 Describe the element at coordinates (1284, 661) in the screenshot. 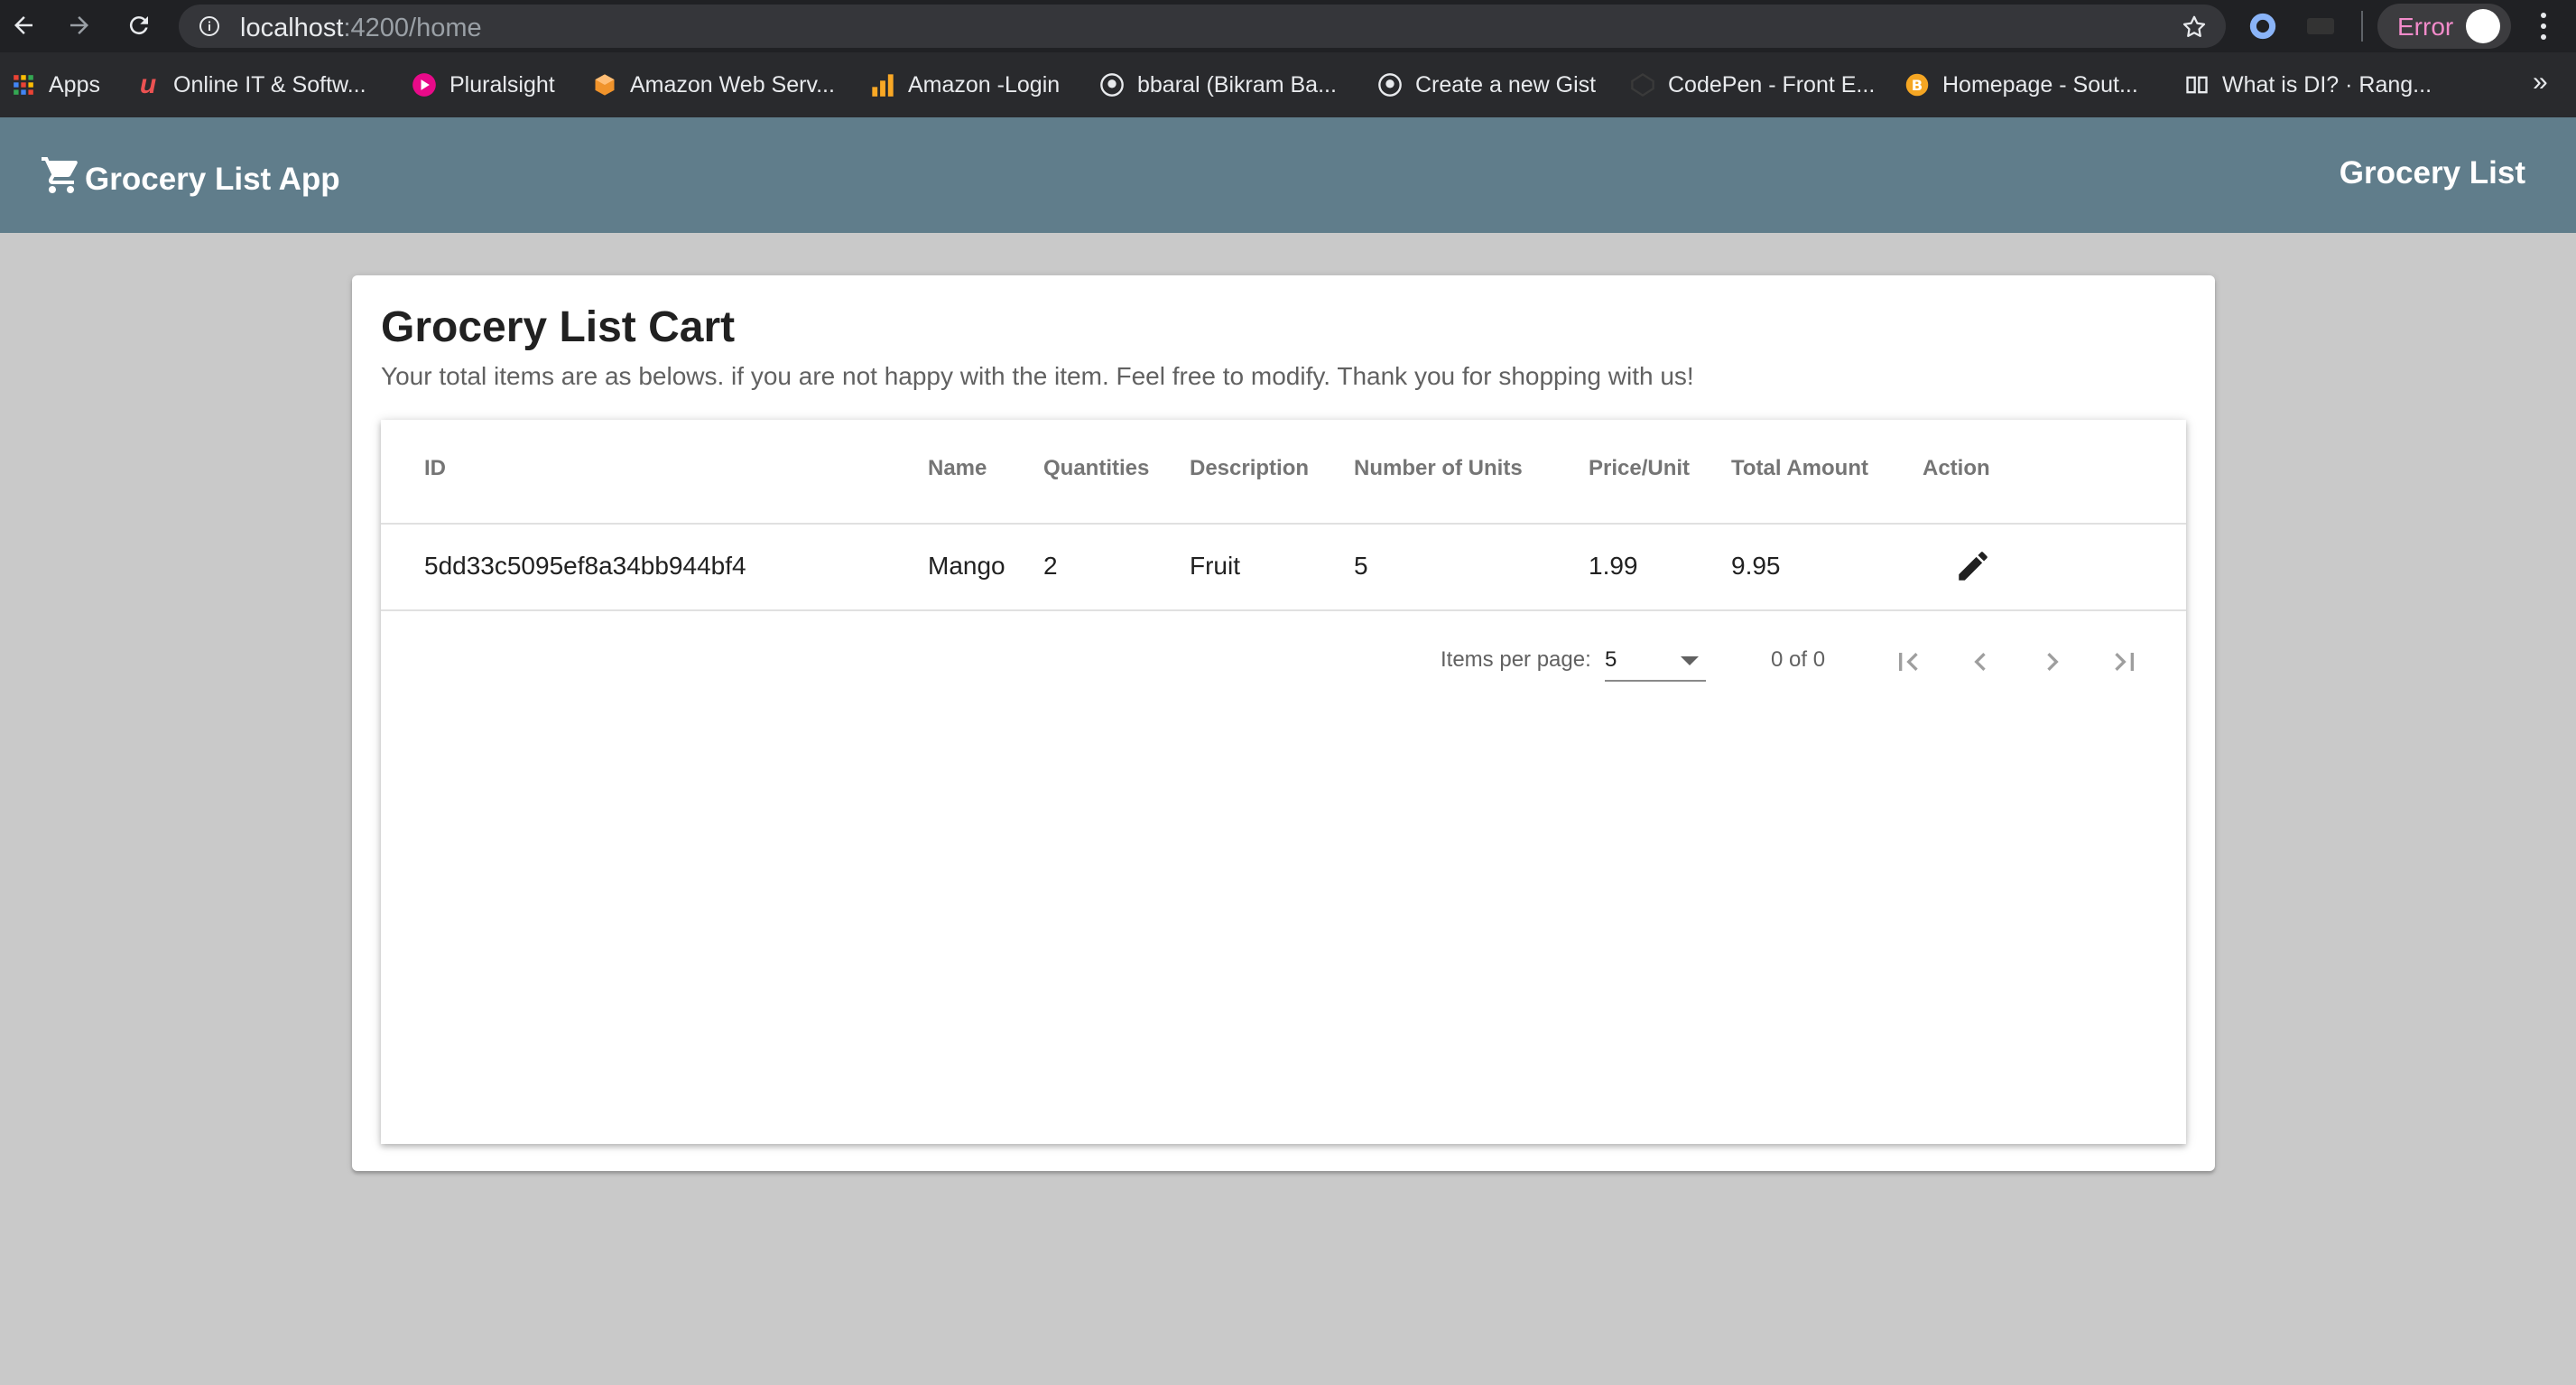

I see `paginator: Items per page: 5 0 of 0` at that location.